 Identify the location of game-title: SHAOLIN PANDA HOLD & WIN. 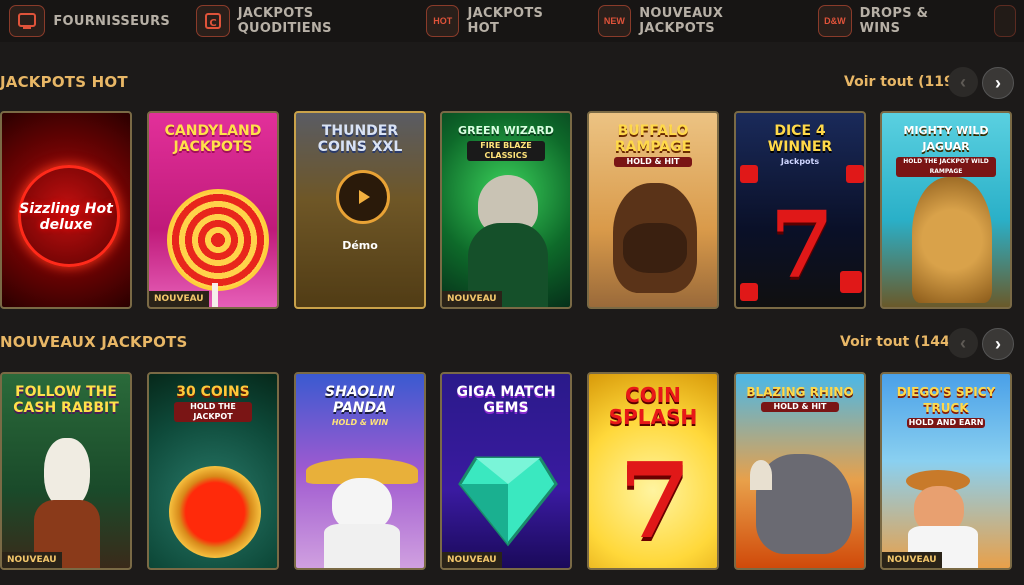
(360, 405).